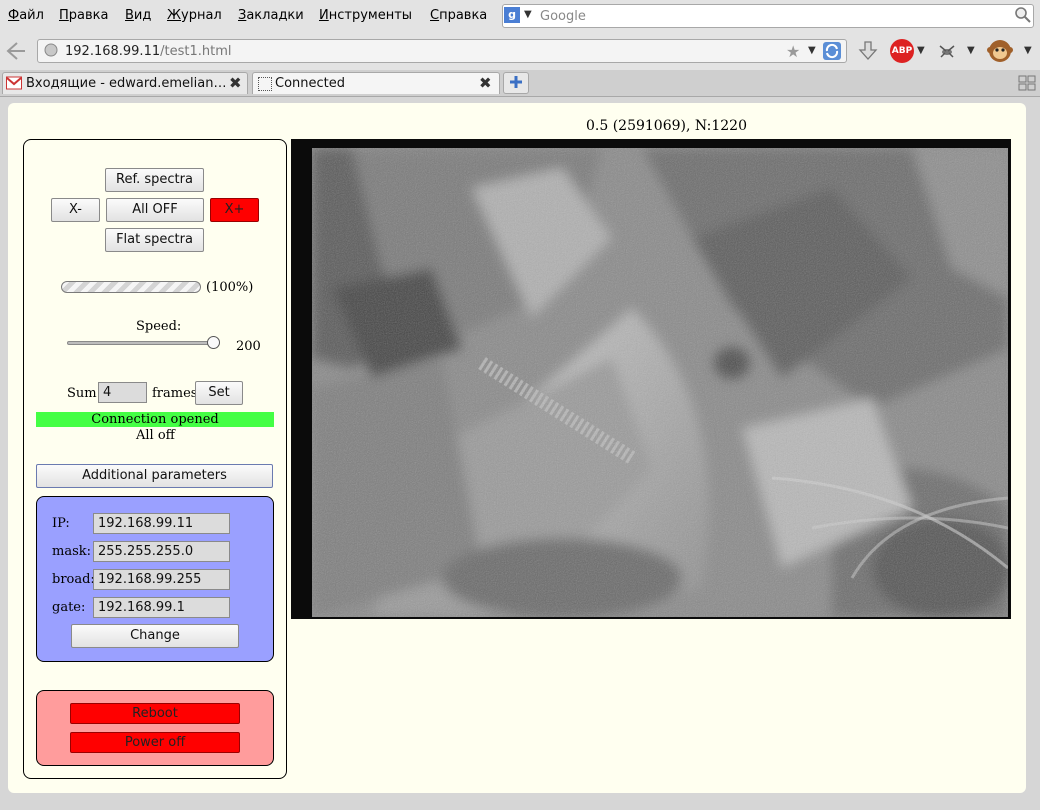 The image size is (1040, 810). I want to click on menu-view: Вид, so click(138, 15).